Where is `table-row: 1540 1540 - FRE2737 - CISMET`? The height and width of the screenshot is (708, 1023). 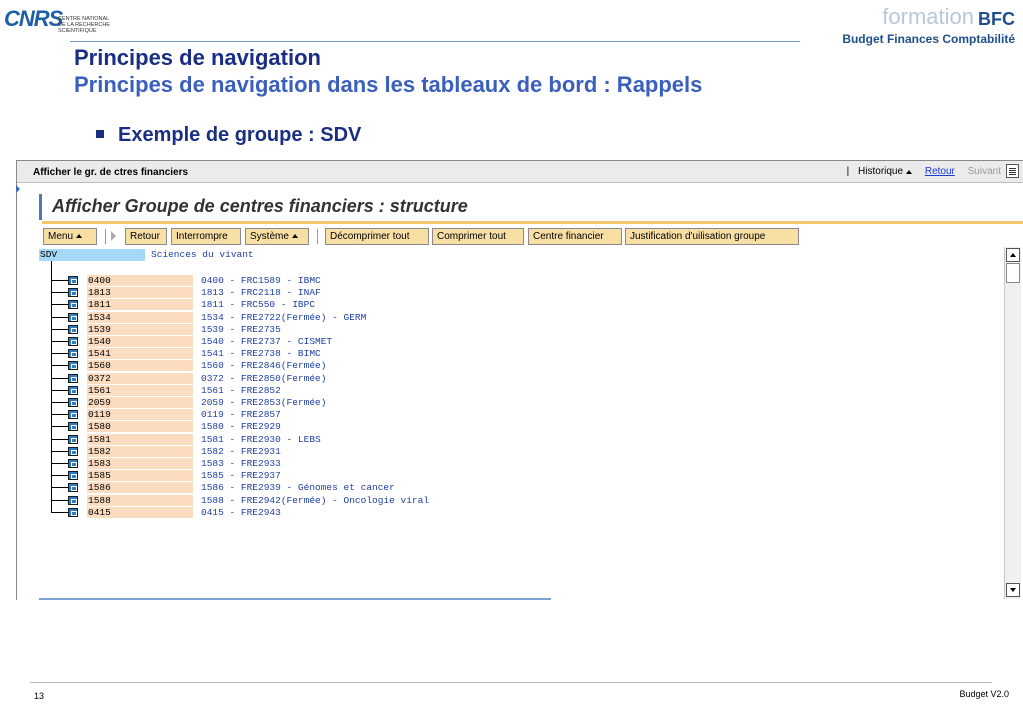 table-row: 1540 1540 - FRE2737 - CISMET is located at coordinates (522, 341).